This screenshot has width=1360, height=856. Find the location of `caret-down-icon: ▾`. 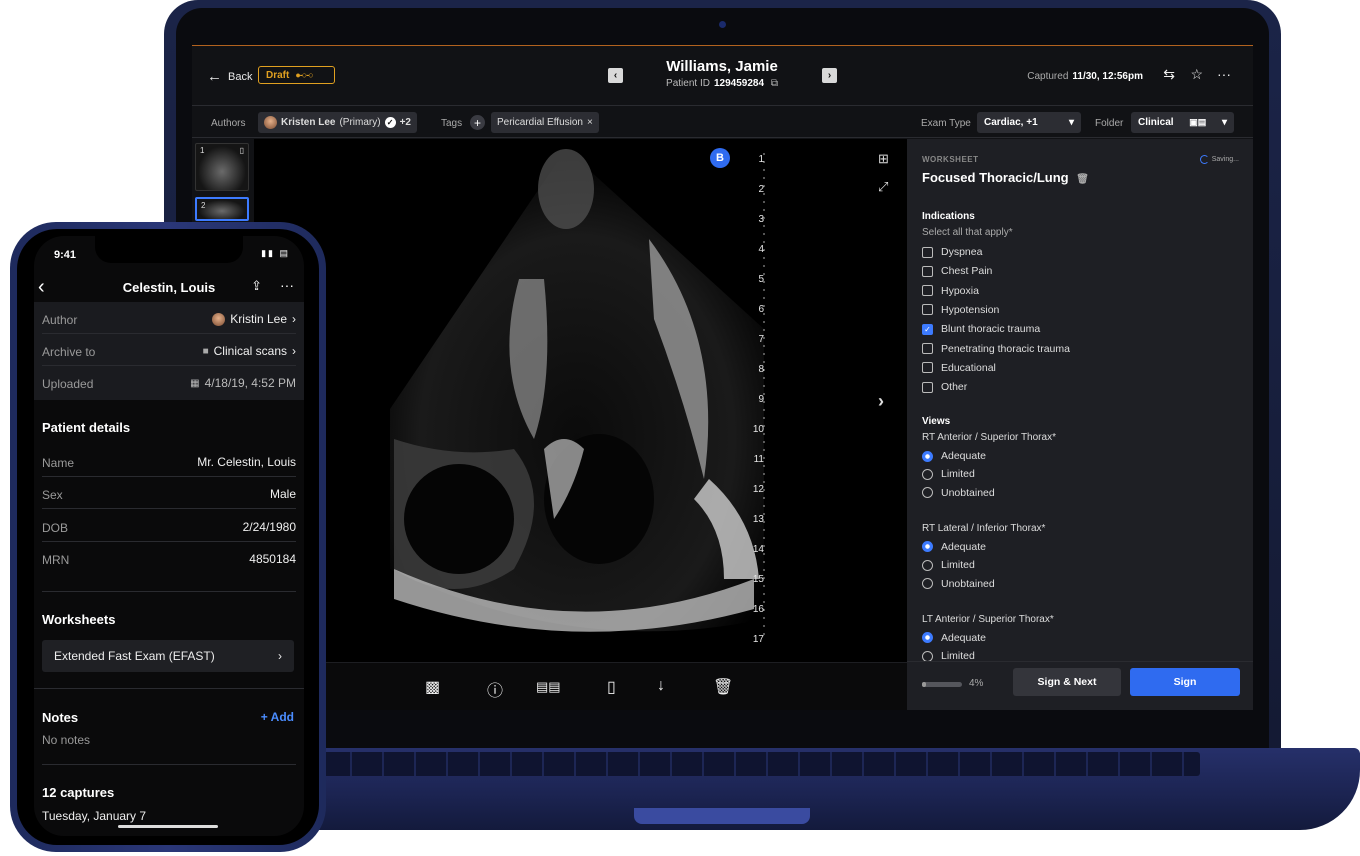

caret-down-icon: ▾ is located at coordinates (1071, 122).